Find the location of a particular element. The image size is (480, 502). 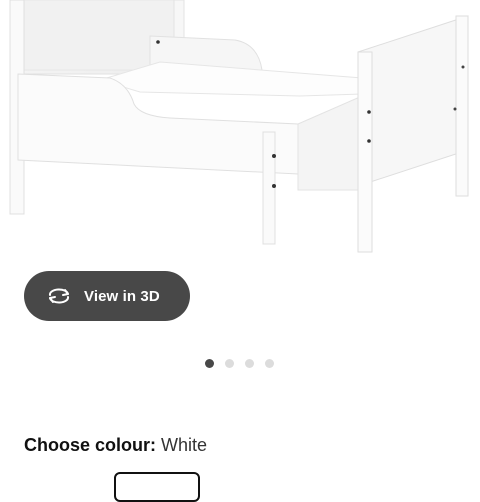

view-in-3d-button: View in 3D is located at coordinates (107, 296).